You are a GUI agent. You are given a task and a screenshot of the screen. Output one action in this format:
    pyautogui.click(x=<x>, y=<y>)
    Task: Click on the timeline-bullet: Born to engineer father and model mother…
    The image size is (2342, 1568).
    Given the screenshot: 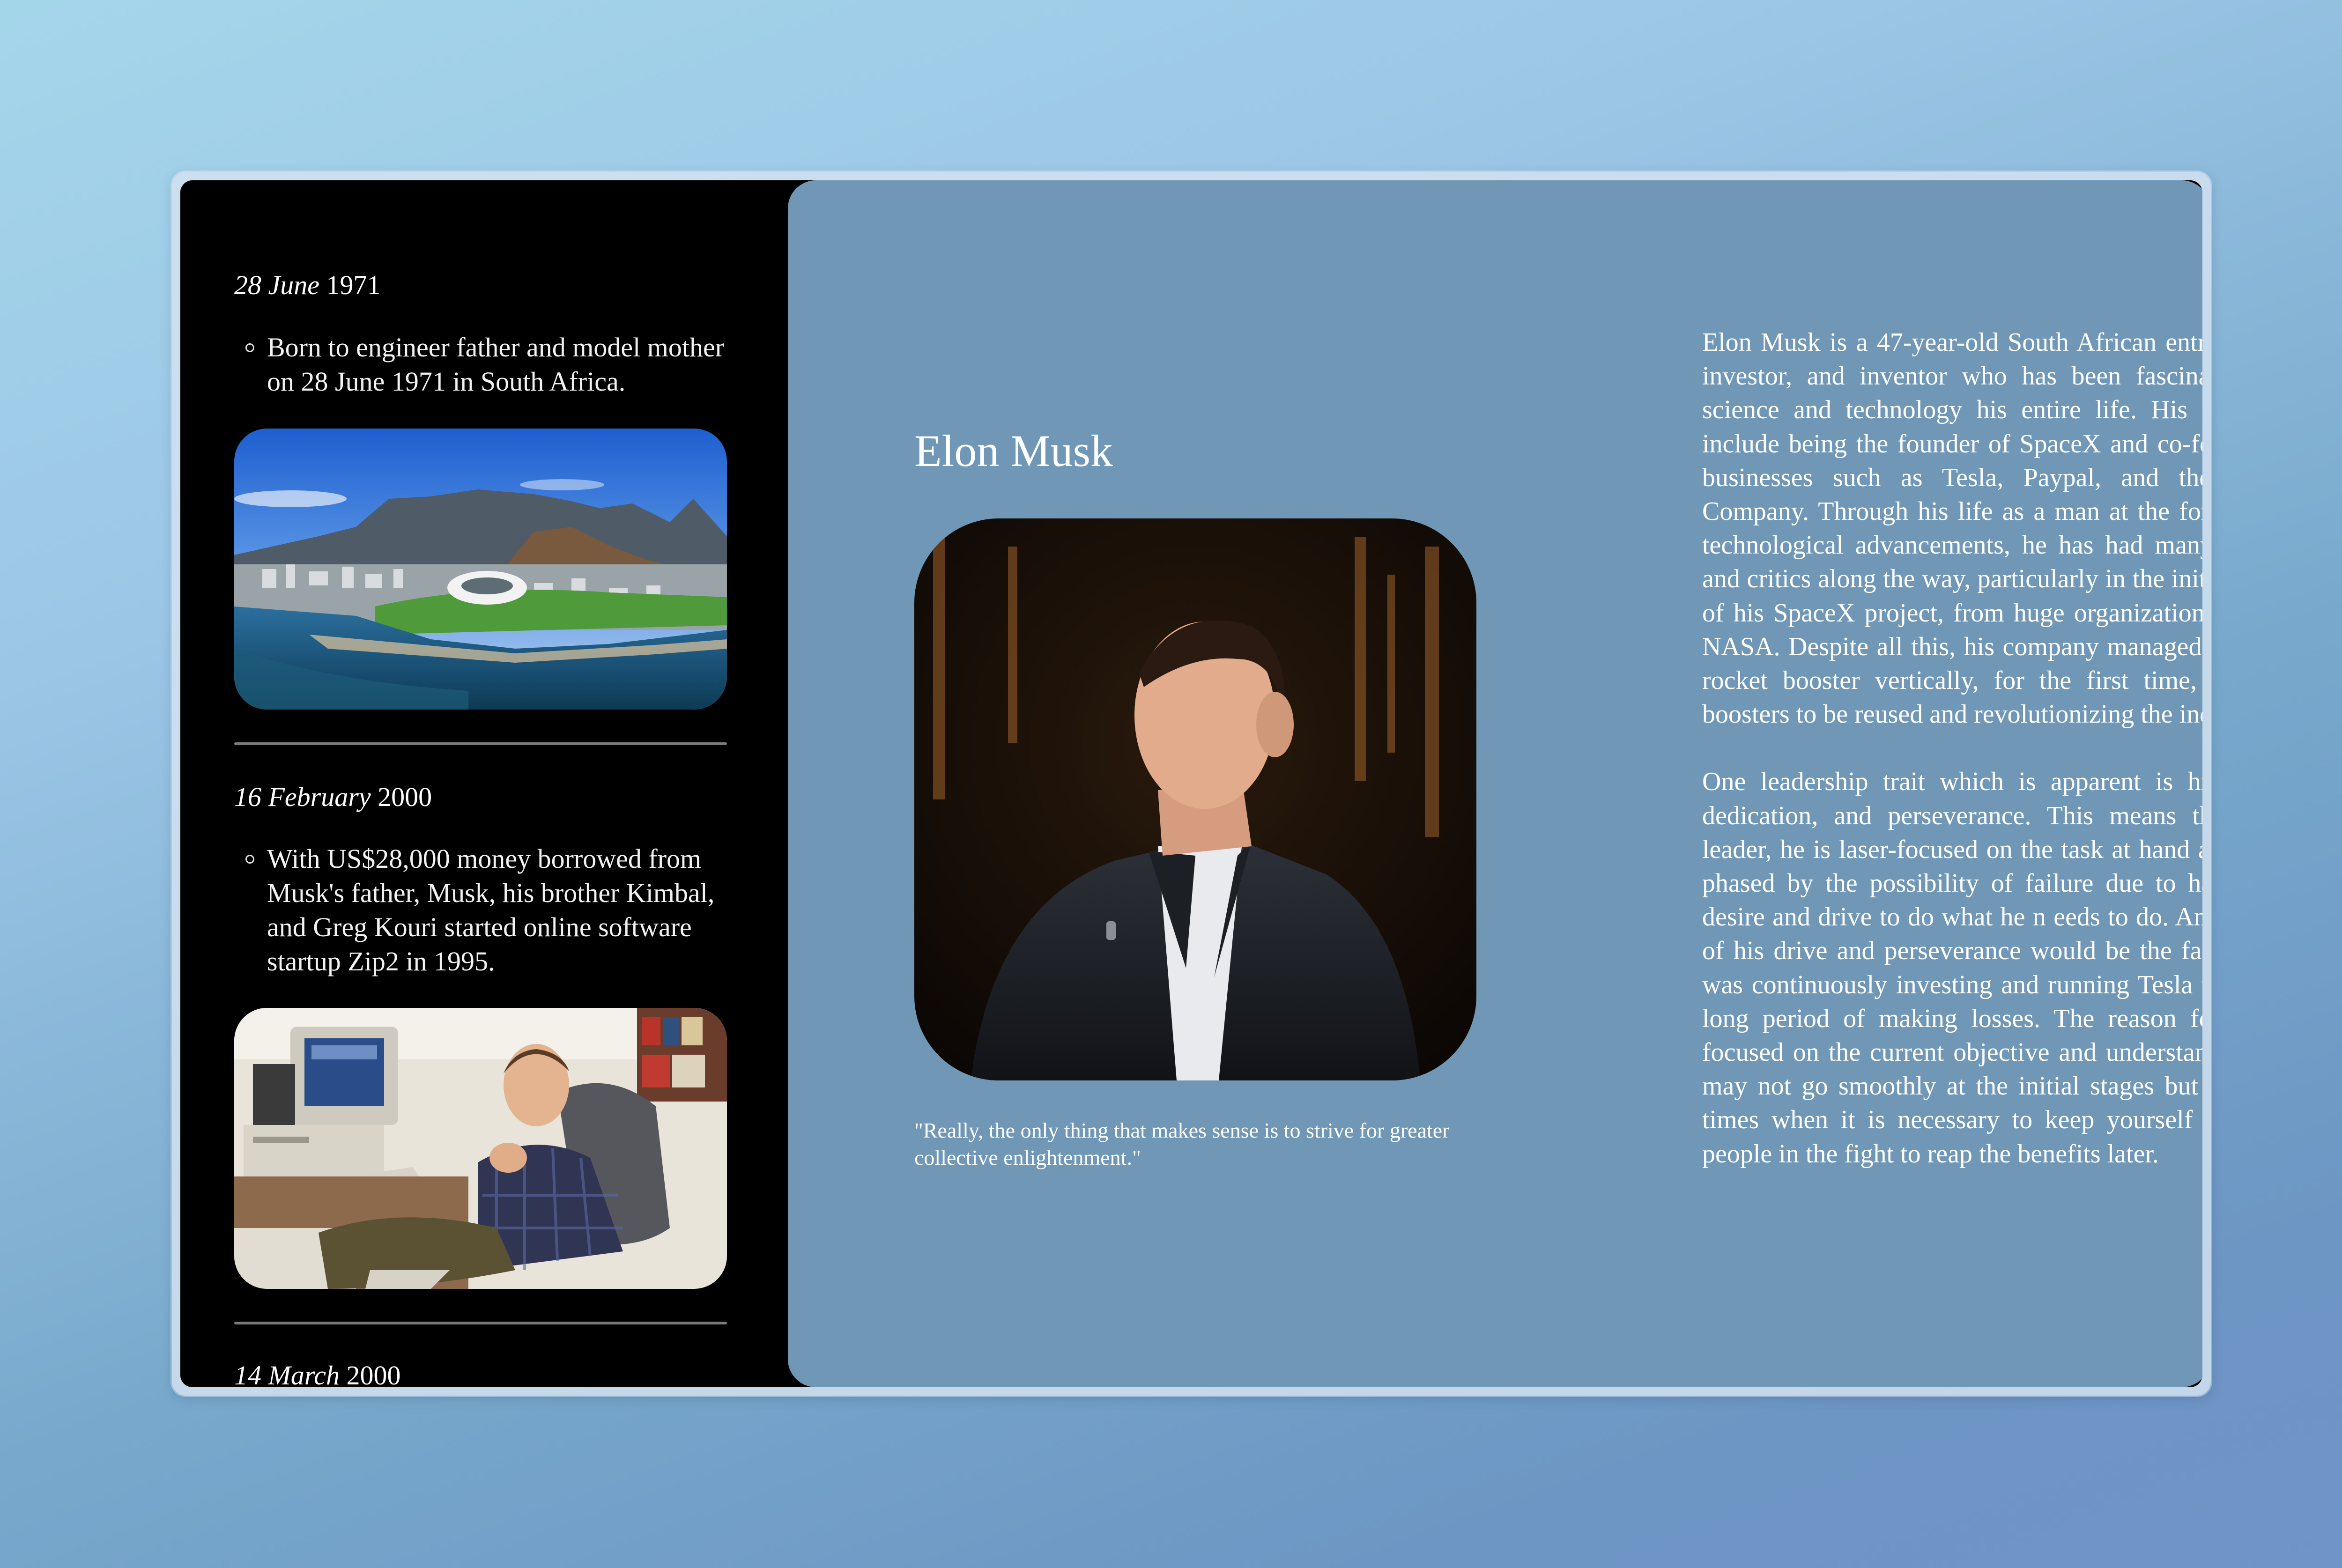 What is the action you would take?
    pyautogui.click(x=490, y=364)
    